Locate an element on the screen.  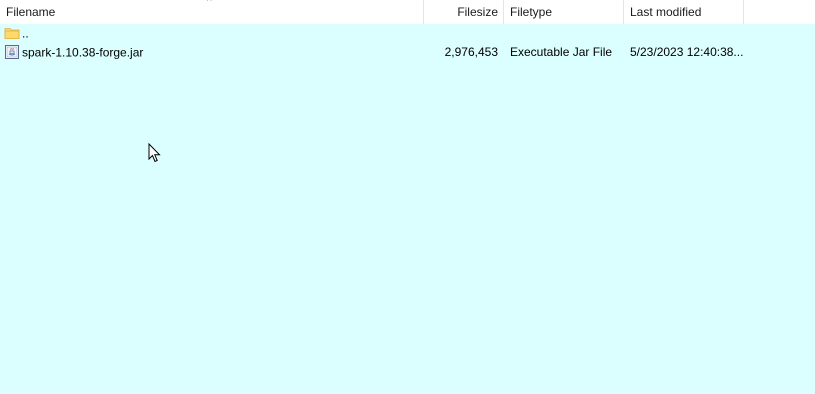
column-header-filetype-label: Filetype is located at coordinates (531, 12).